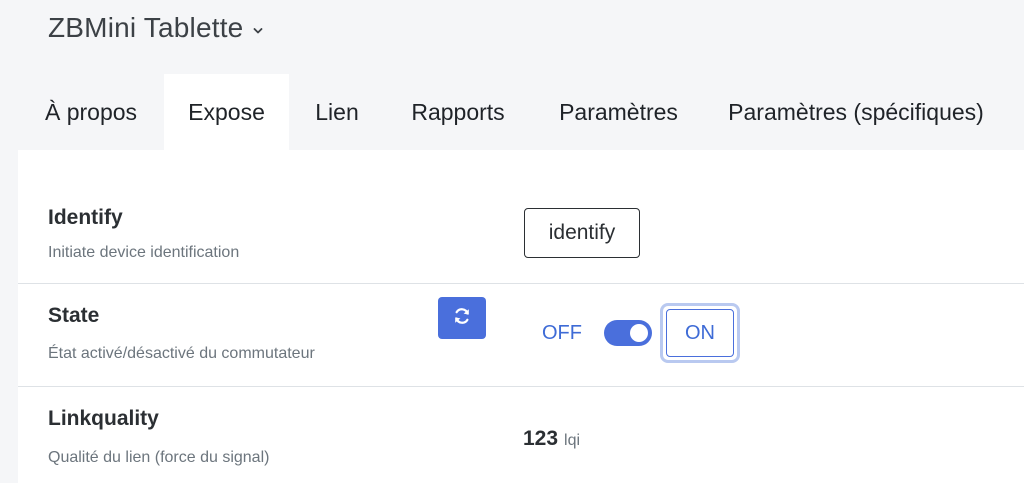  I want to click on chevron-down-icon, so click(258, 28).